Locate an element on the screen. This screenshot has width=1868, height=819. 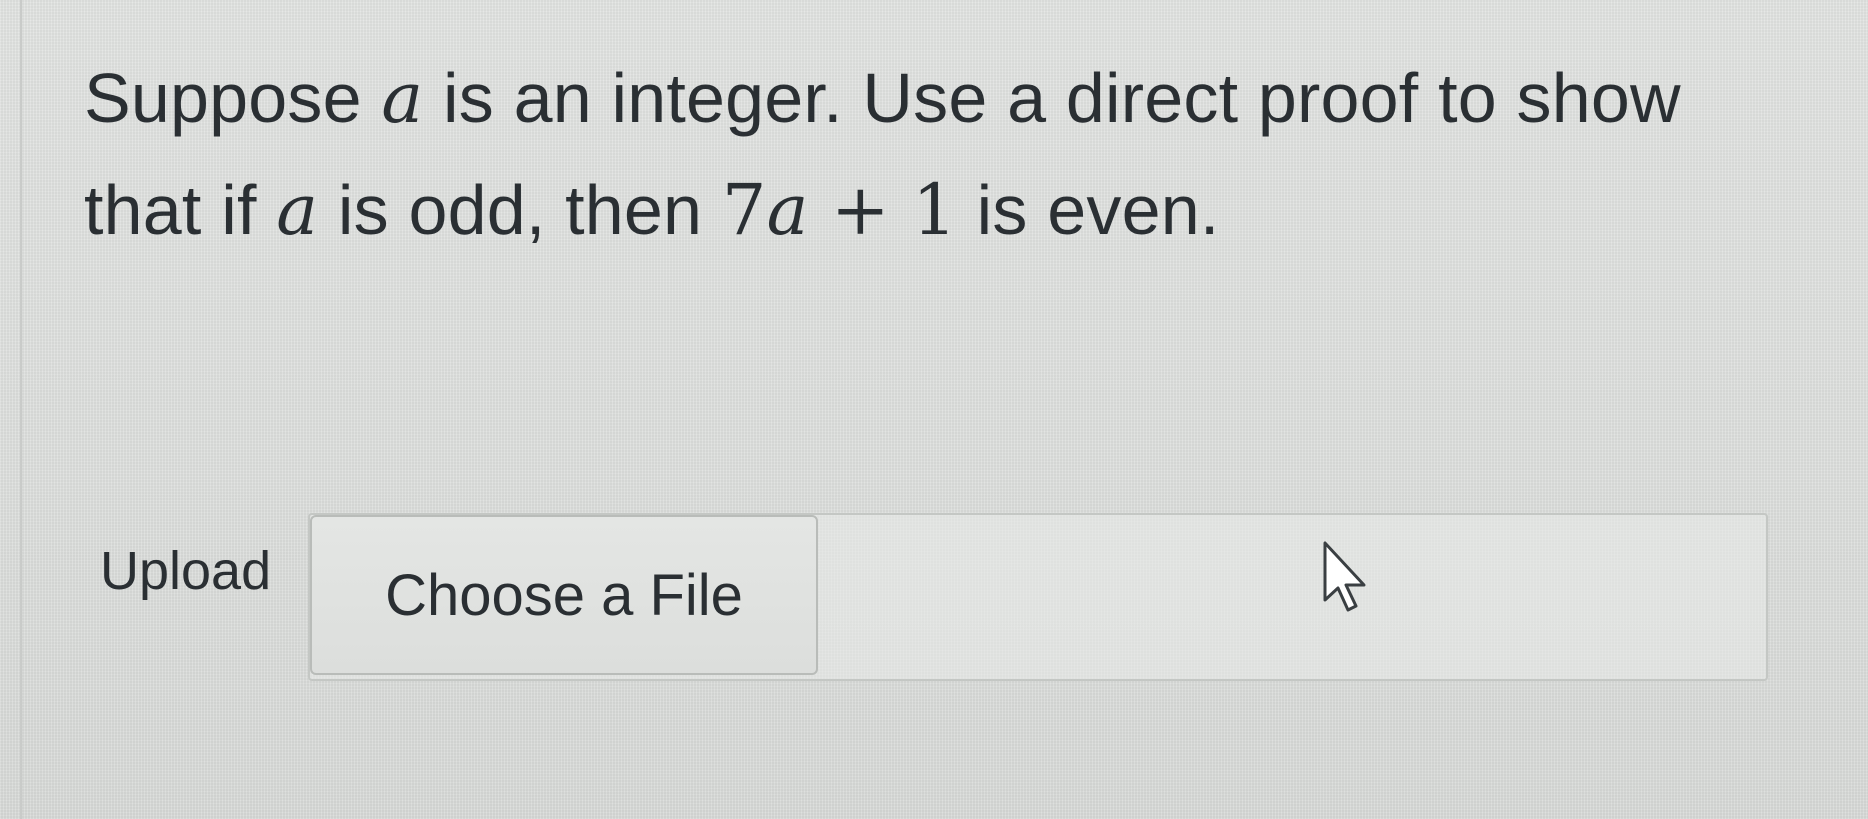
math-coefficient: 7 is located at coordinates (744, 210).